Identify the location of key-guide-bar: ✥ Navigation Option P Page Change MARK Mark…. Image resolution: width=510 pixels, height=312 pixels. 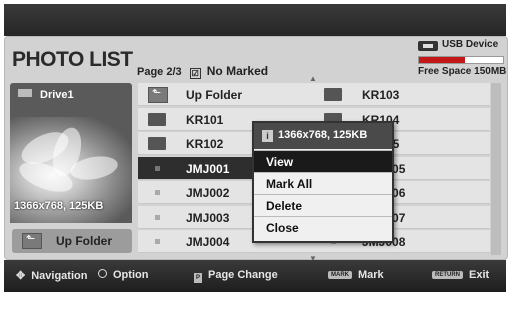
(255, 276).